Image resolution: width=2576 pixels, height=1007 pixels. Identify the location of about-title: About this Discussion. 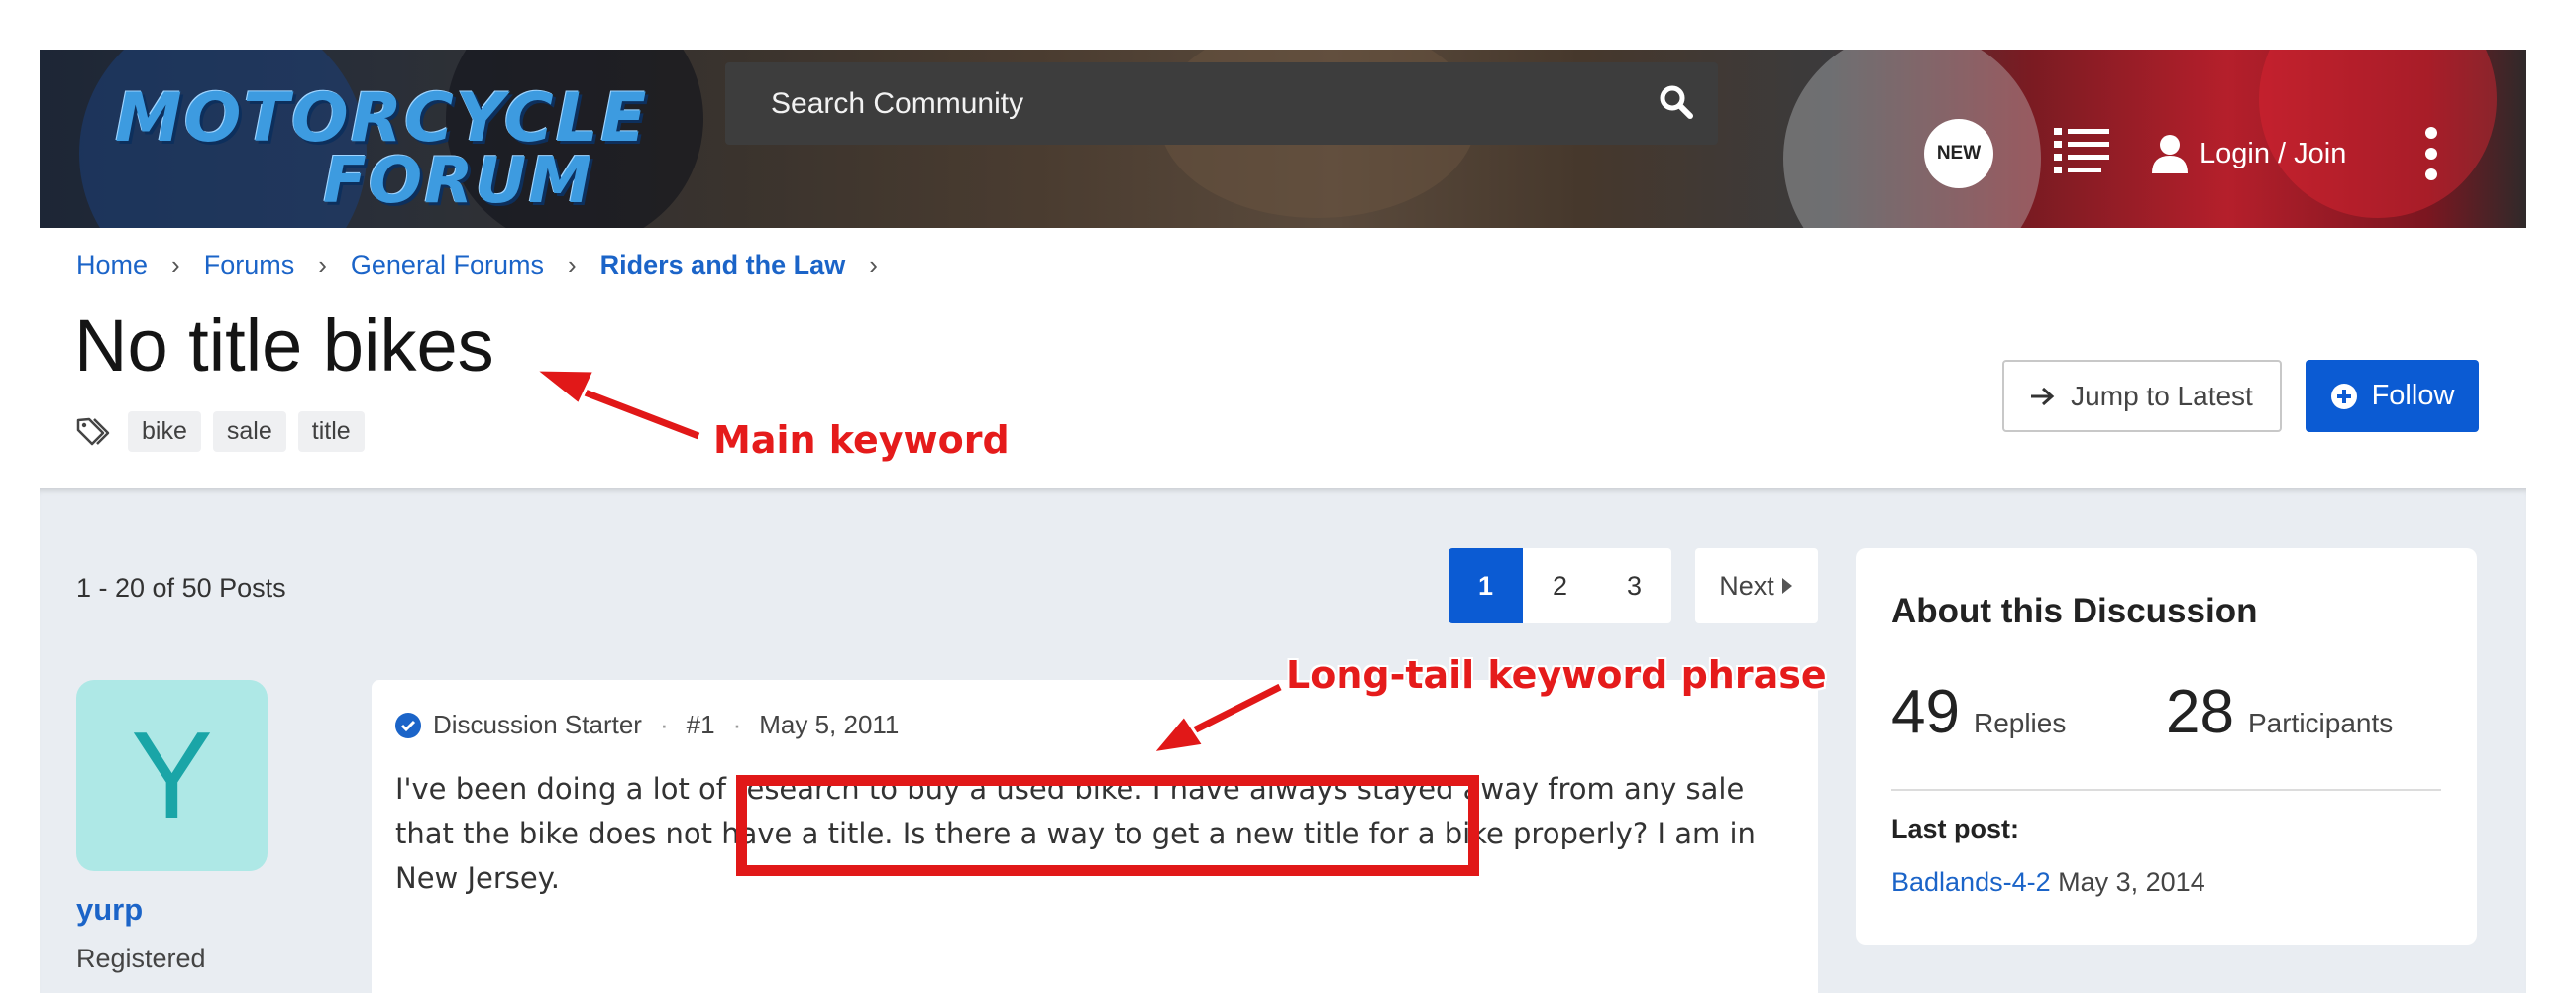
(2074, 611).